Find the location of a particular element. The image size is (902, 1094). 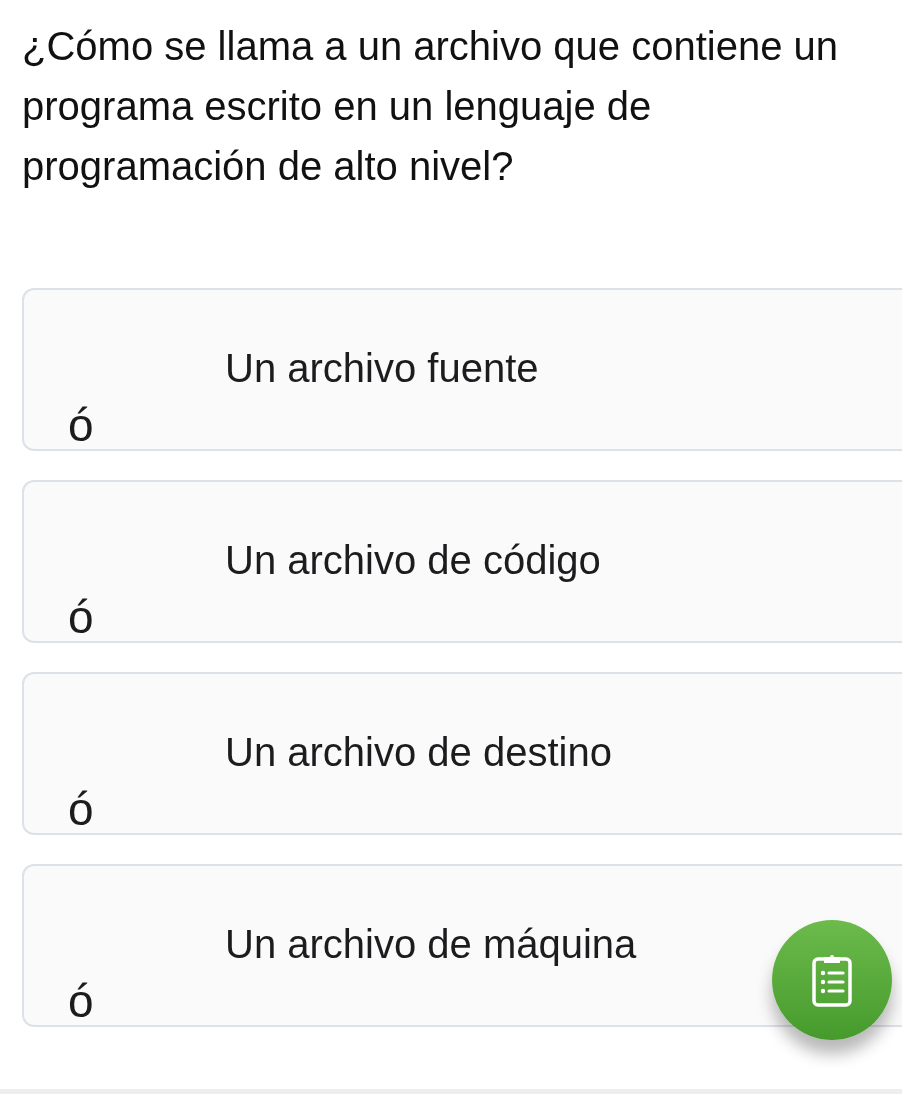

answer-option: Un archivo de destino ó is located at coordinates (462, 753).